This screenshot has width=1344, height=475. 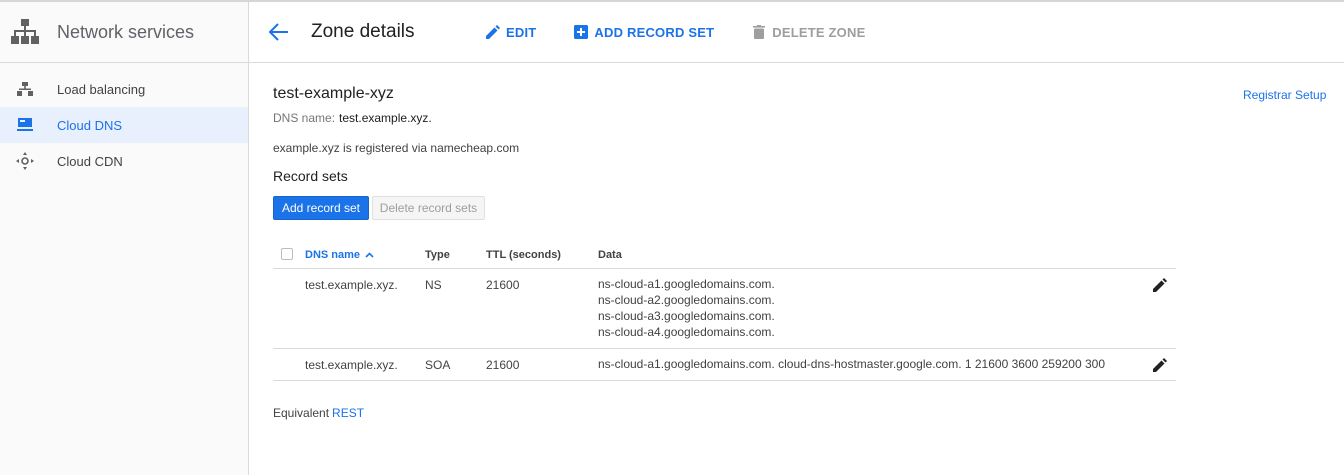 What do you see at coordinates (333, 93) in the screenshot?
I see `zone-name: test-example-xyz` at bounding box center [333, 93].